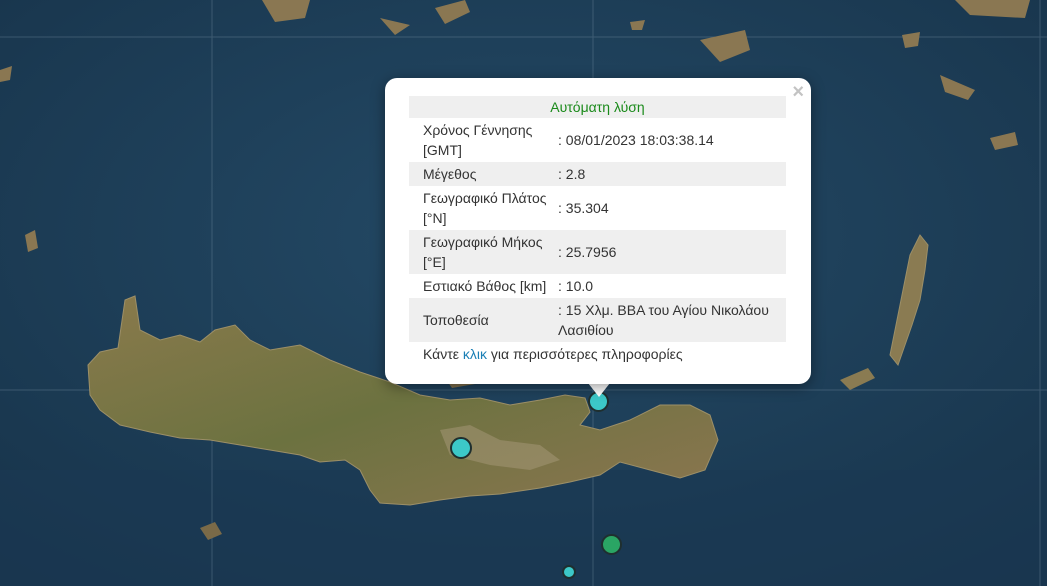  Describe the element at coordinates (482, 174) in the screenshot. I see `magnitude-label: Μέγεθος` at that location.